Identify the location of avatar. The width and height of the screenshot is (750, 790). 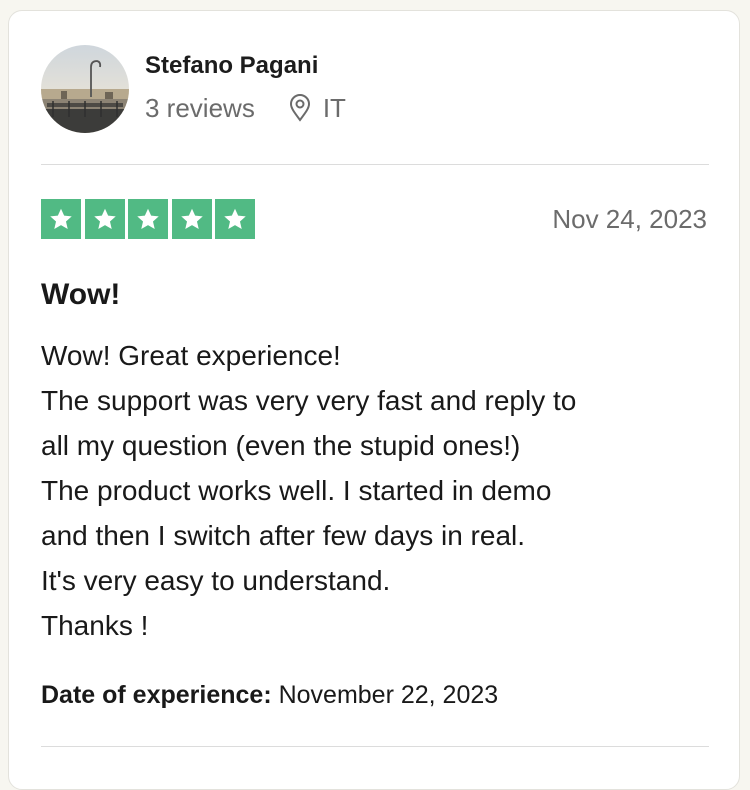
(85, 89).